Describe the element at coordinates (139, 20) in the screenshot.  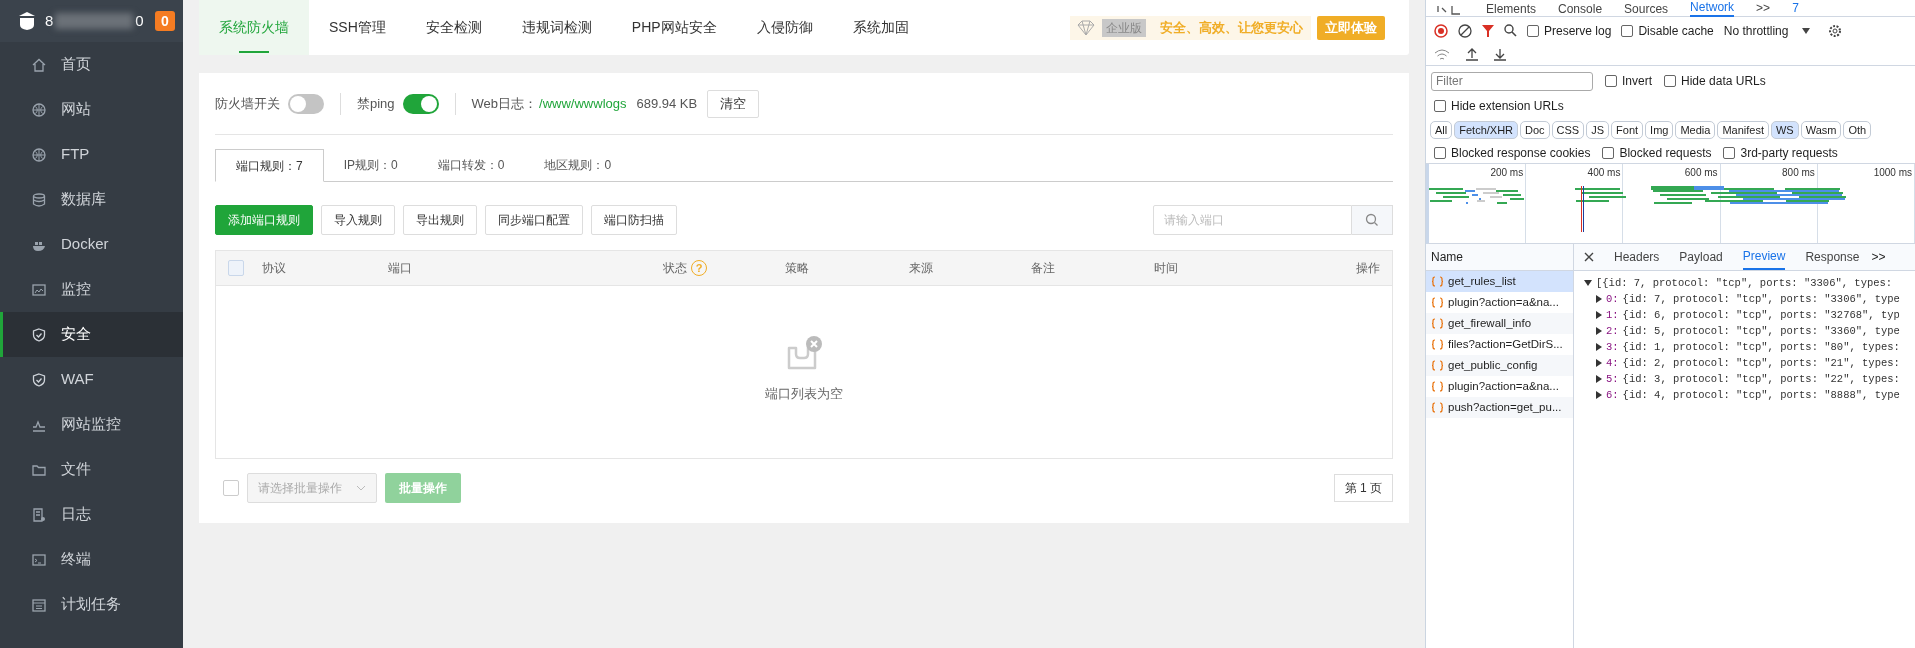
I see `username-text: 0` at that location.